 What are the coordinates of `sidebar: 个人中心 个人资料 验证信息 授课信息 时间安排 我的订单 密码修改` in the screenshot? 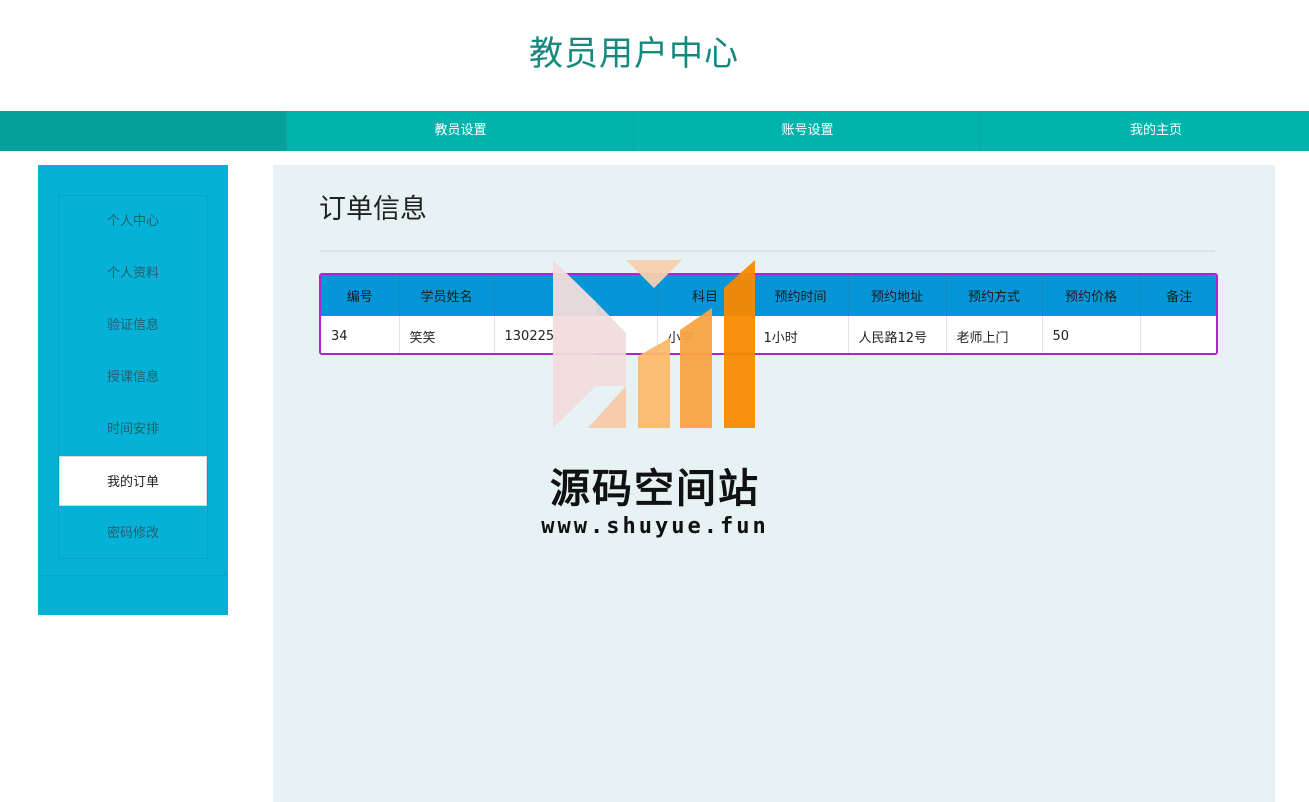 It's located at (133, 390).